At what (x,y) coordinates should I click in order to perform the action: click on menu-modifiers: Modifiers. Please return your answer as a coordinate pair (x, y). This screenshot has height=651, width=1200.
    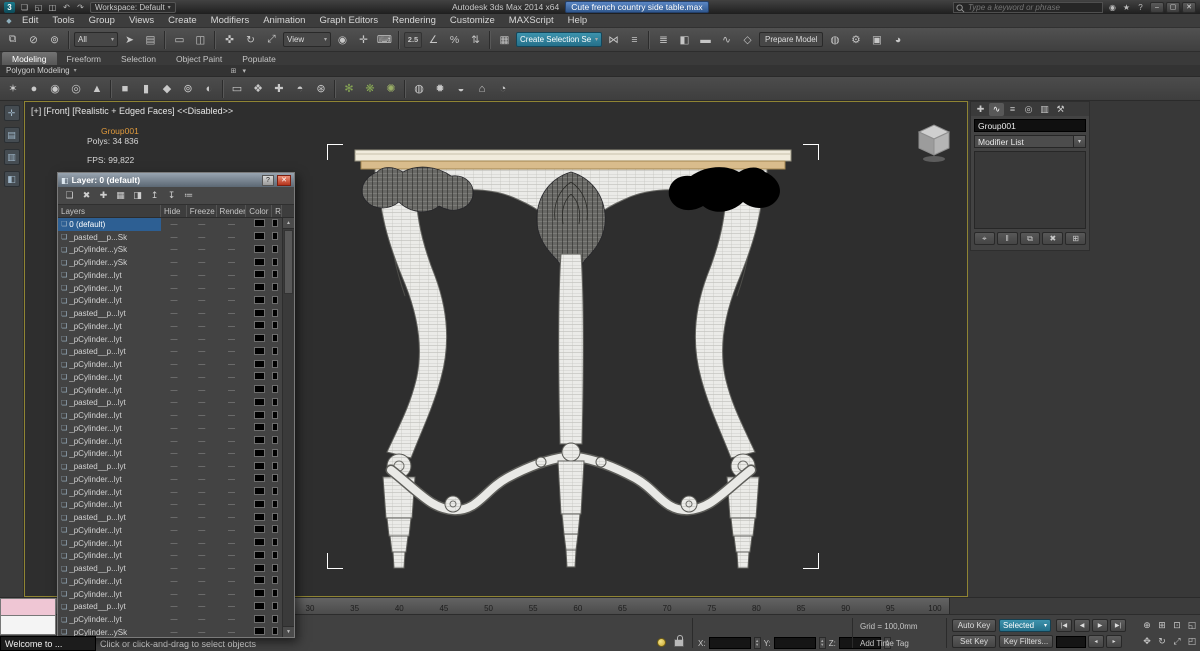
    Looking at the image, I should click on (230, 21).